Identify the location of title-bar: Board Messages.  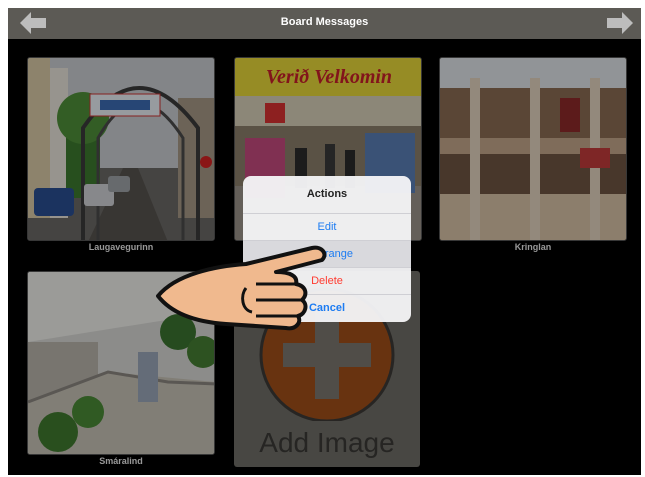
(324, 23).